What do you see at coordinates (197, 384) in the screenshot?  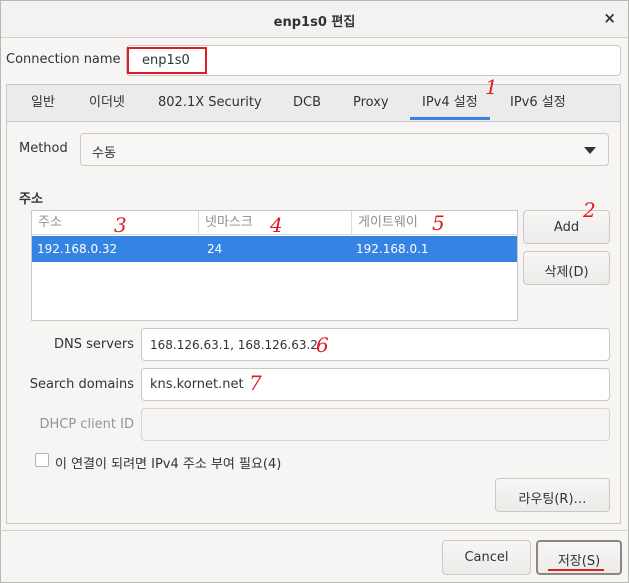 I see `search-domains-value: kns.kornet.net` at bounding box center [197, 384].